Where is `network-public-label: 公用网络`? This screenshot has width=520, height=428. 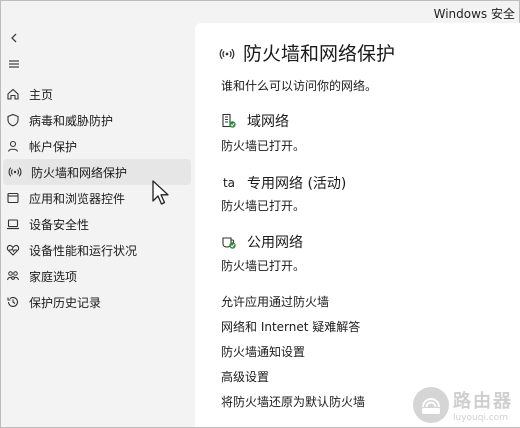
network-public-label: 公用网络 is located at coordinates (275, 243).